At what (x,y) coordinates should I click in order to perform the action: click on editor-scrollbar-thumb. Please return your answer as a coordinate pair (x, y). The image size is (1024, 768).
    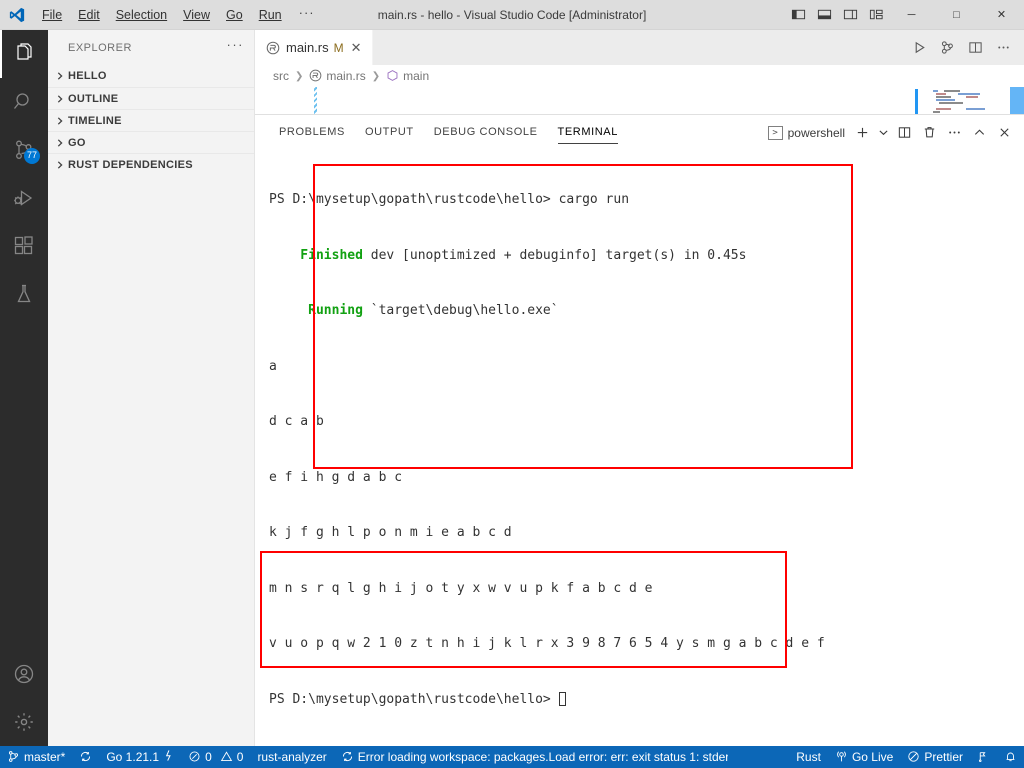
    Looking at the image, I should click on (1017, 100).